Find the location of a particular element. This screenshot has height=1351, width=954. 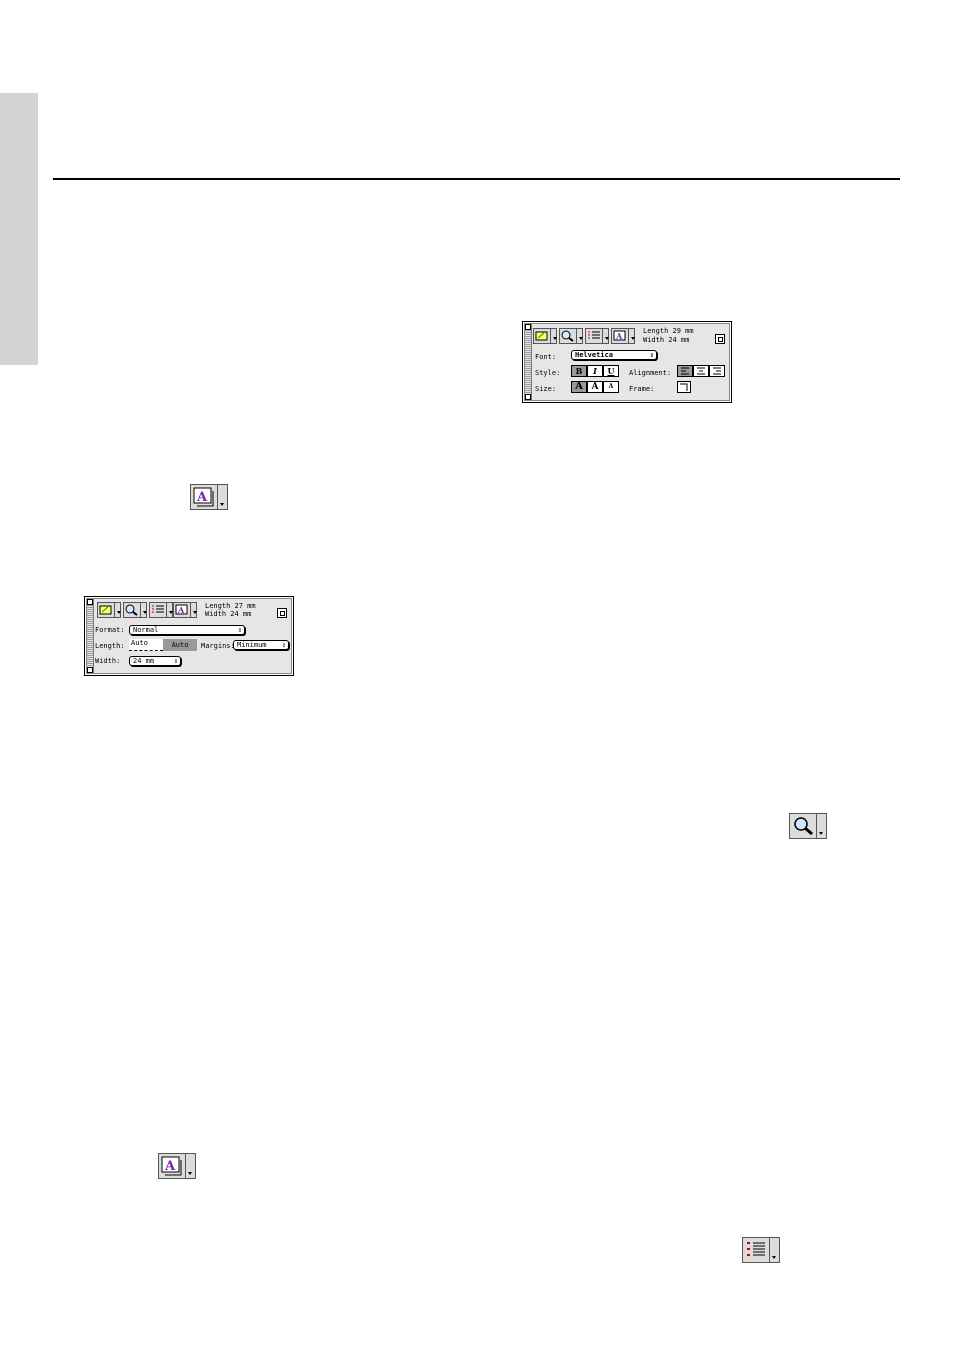

format-label: Format: is located at coordinates (110, 630).